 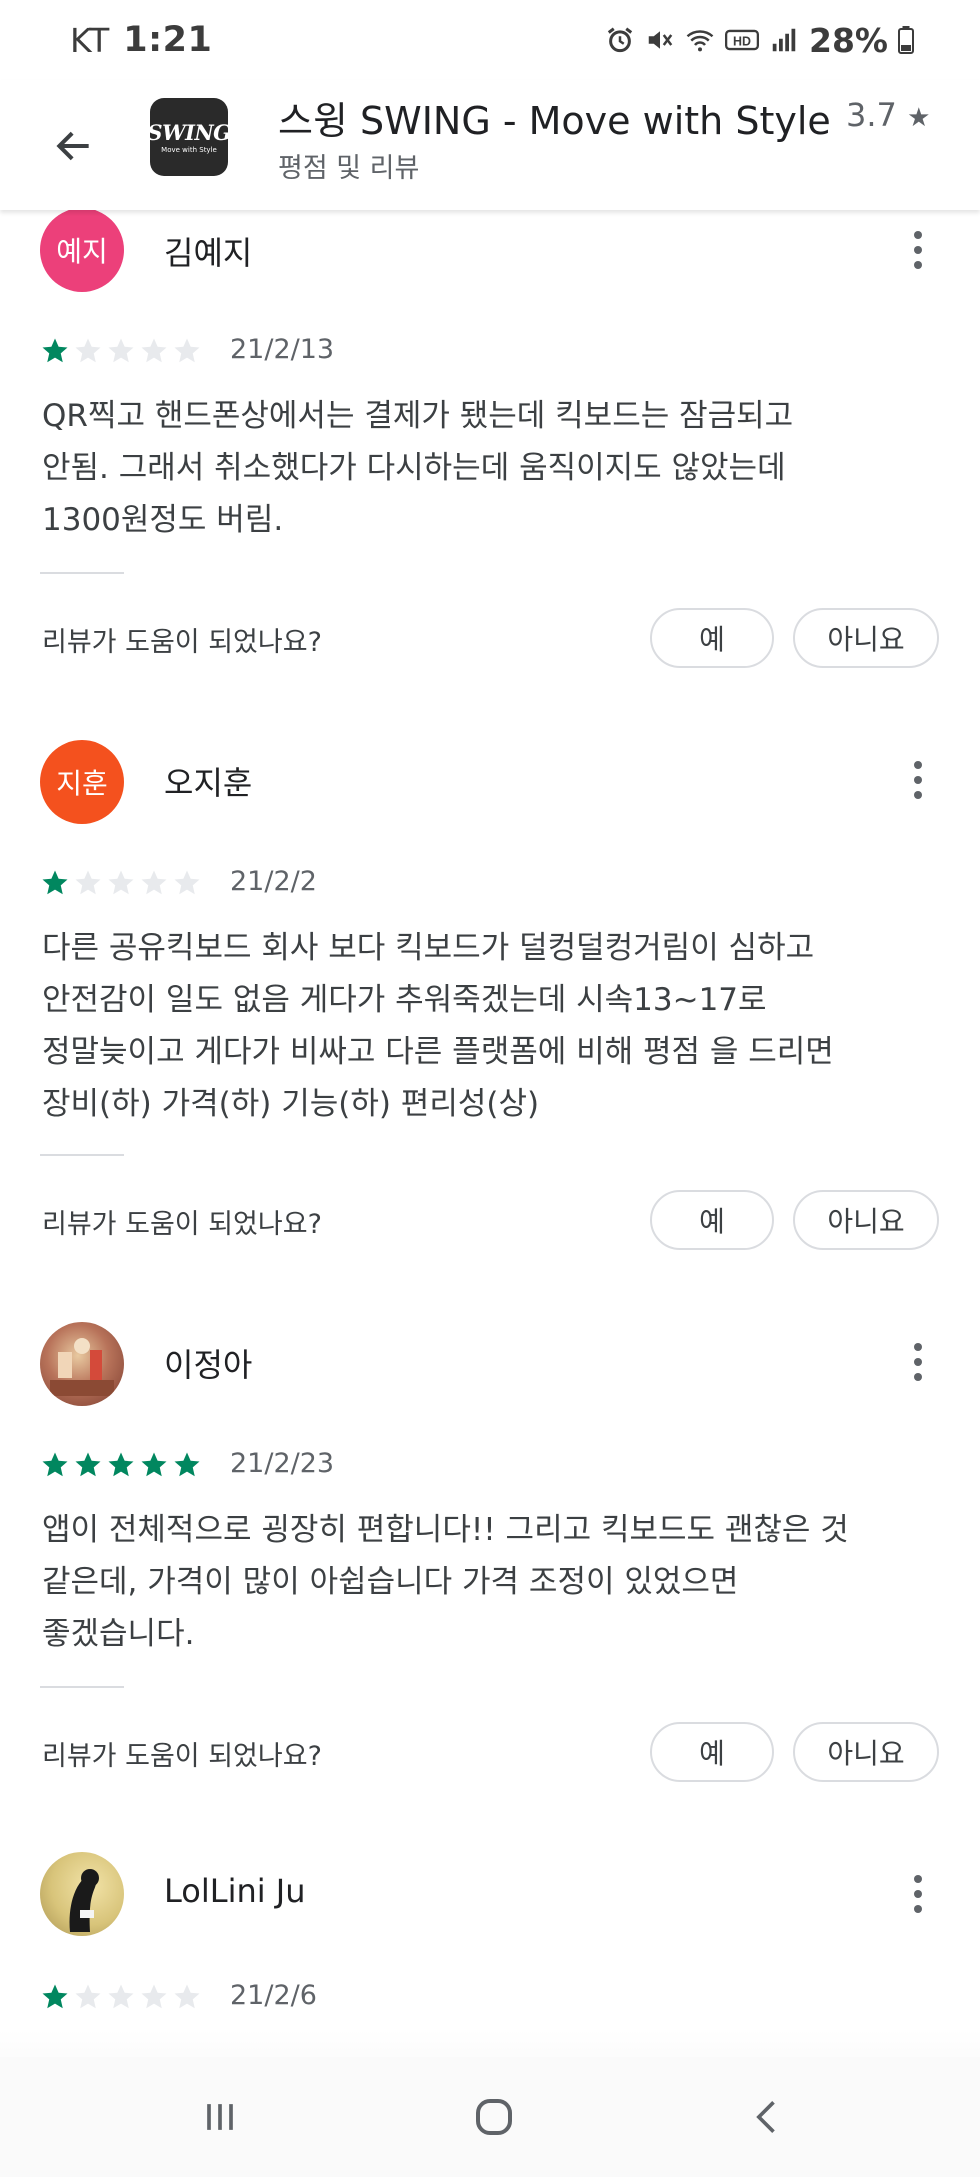 I want to click on app-logo-tagline: Move with Style, so click(x=189, y=150).